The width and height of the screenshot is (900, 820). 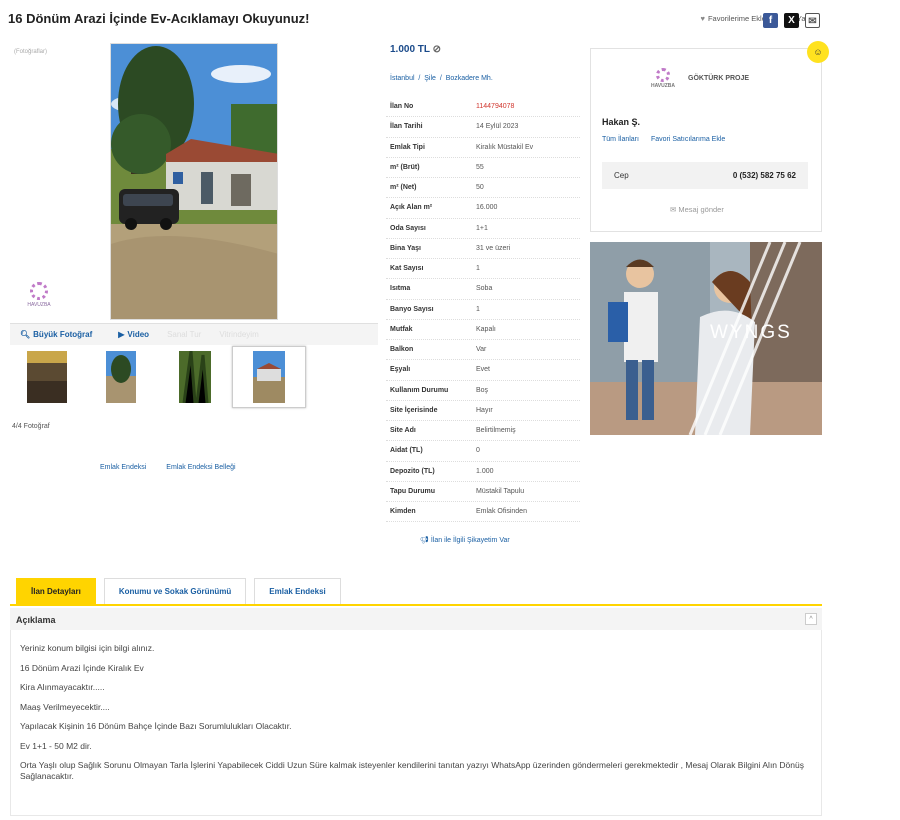 What do you see at coordinates (121, 334) in the screenshot?
I see `play-icon: ▶` at bounding box center [121, 334].